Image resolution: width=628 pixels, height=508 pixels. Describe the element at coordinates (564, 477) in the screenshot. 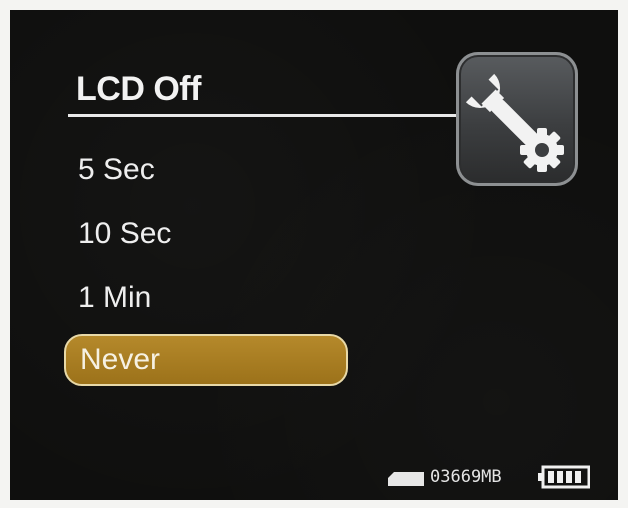

I see `battery-full-icon` at that location.